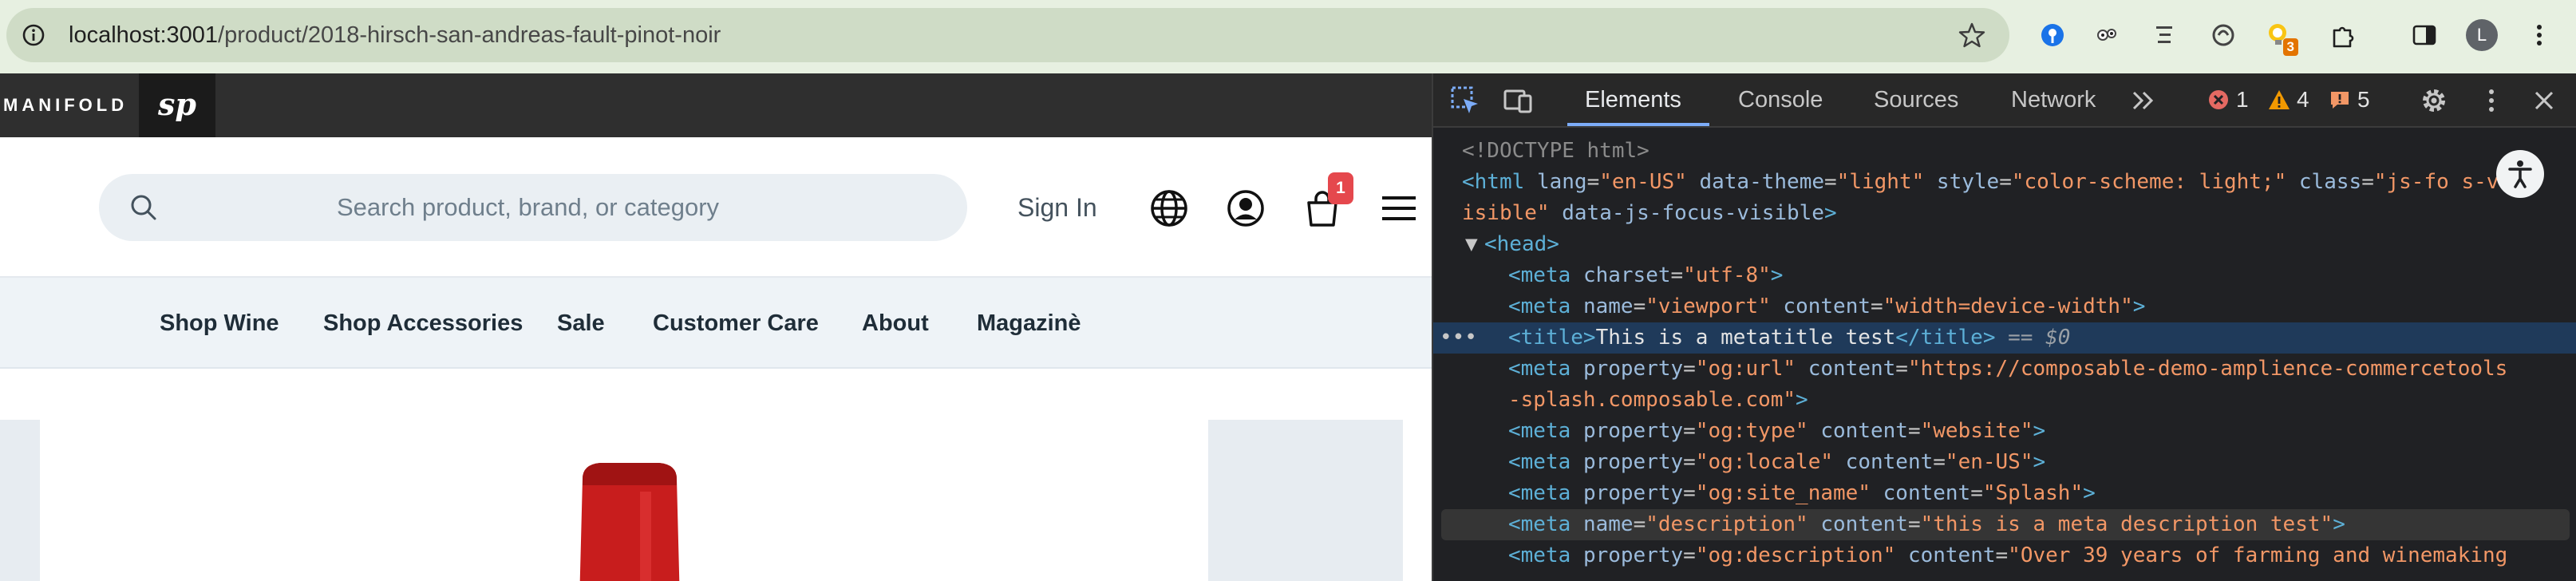  Describe the element at coordinates (736, 323) in the screenshot. I see `nav-customer-care: Customer Care` at that location.